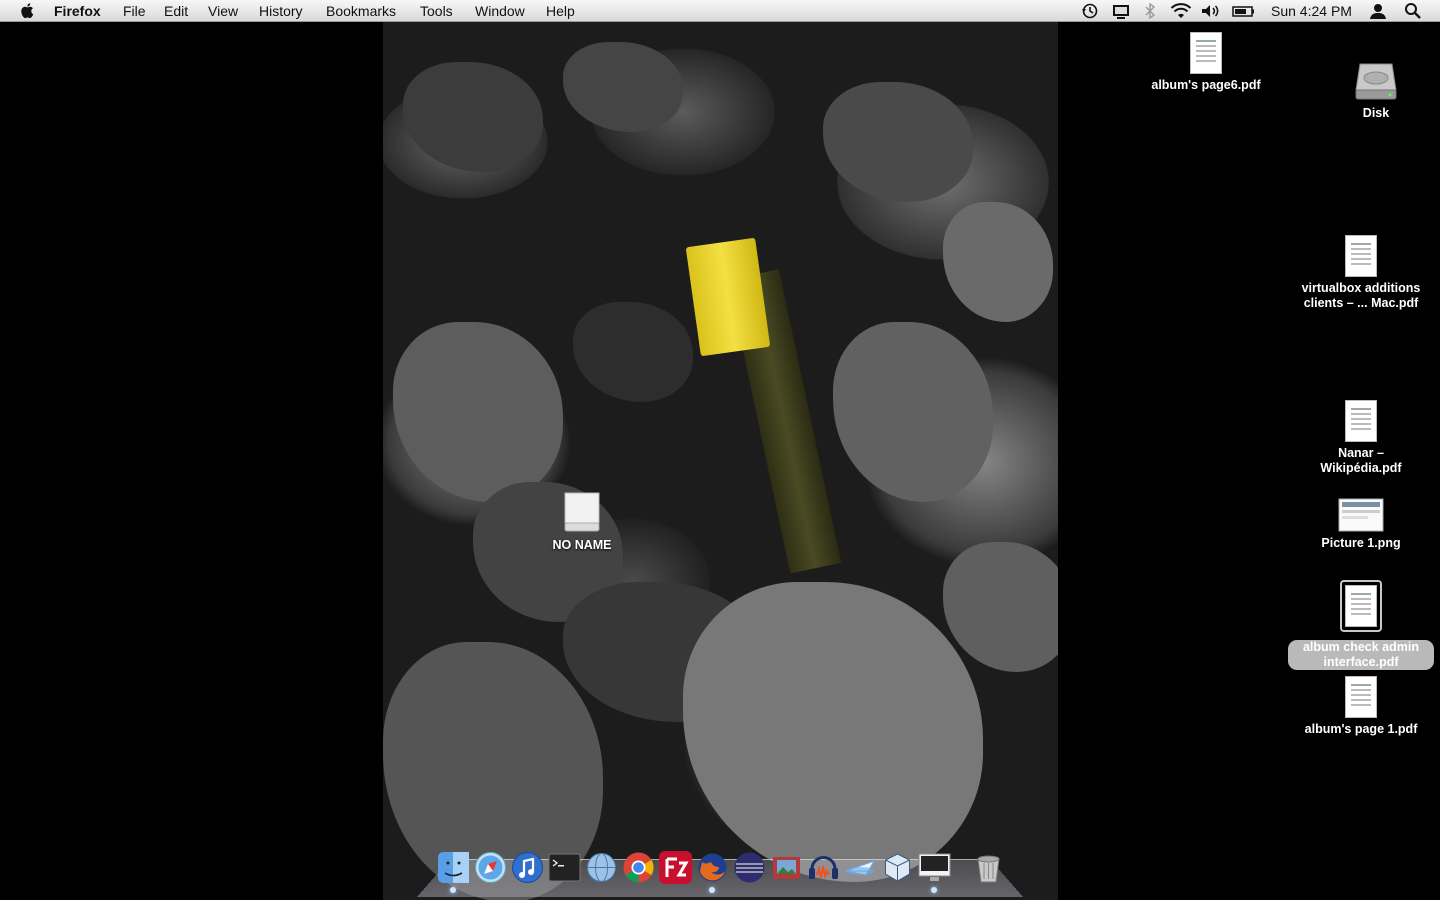  I want to click on dock-terminal, so click(564, 867).